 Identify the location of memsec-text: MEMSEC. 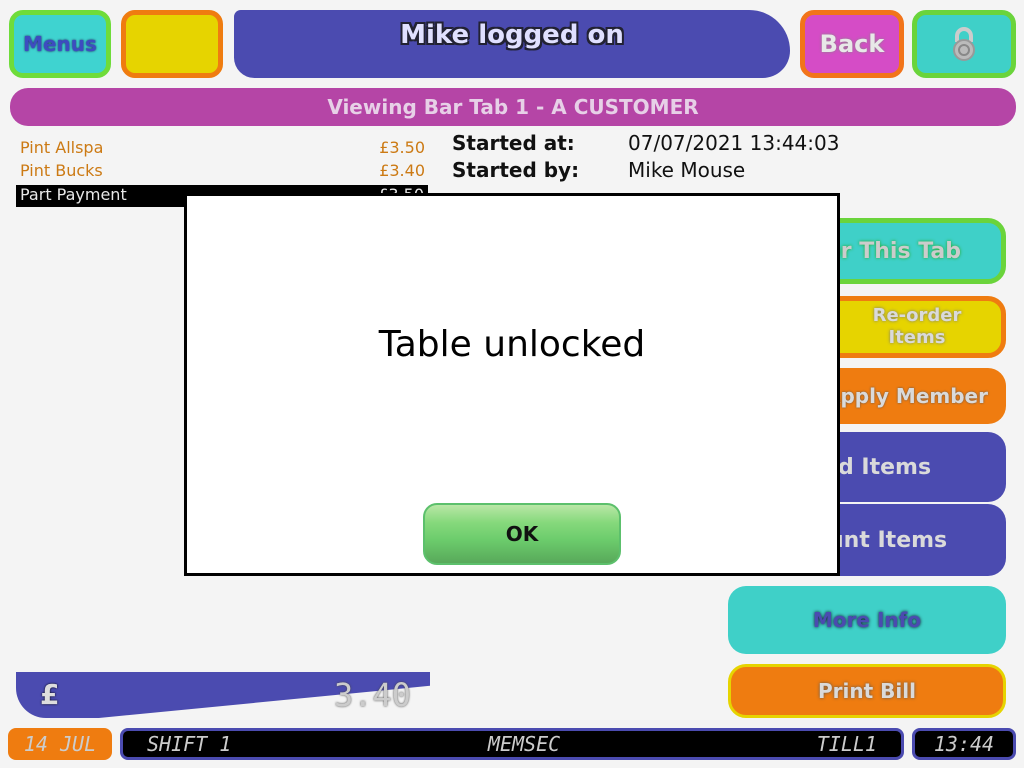
(524, 744).